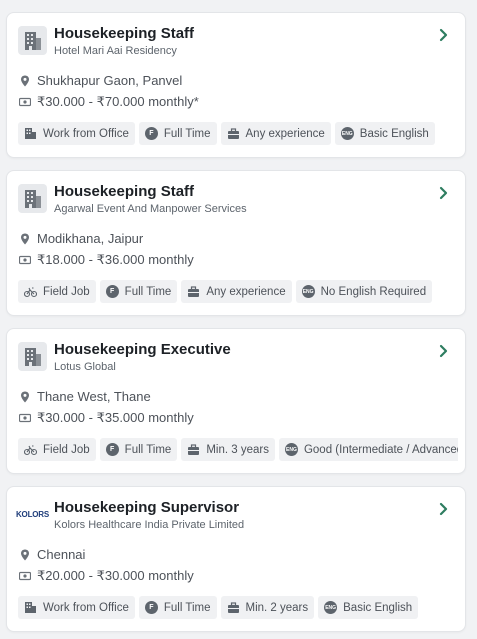  I want to click on job-salary: ₹30.000 - ₹35.000 monthly, so click(106, 418).